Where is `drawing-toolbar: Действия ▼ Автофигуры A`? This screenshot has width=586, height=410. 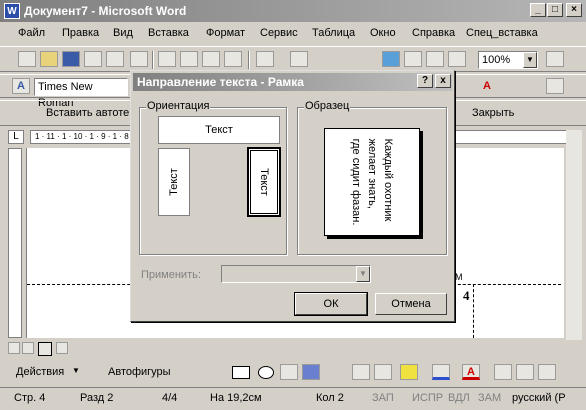 drawing-toolbar: Действия ▼ Автофигуры A is located at coordinates (293, 373).